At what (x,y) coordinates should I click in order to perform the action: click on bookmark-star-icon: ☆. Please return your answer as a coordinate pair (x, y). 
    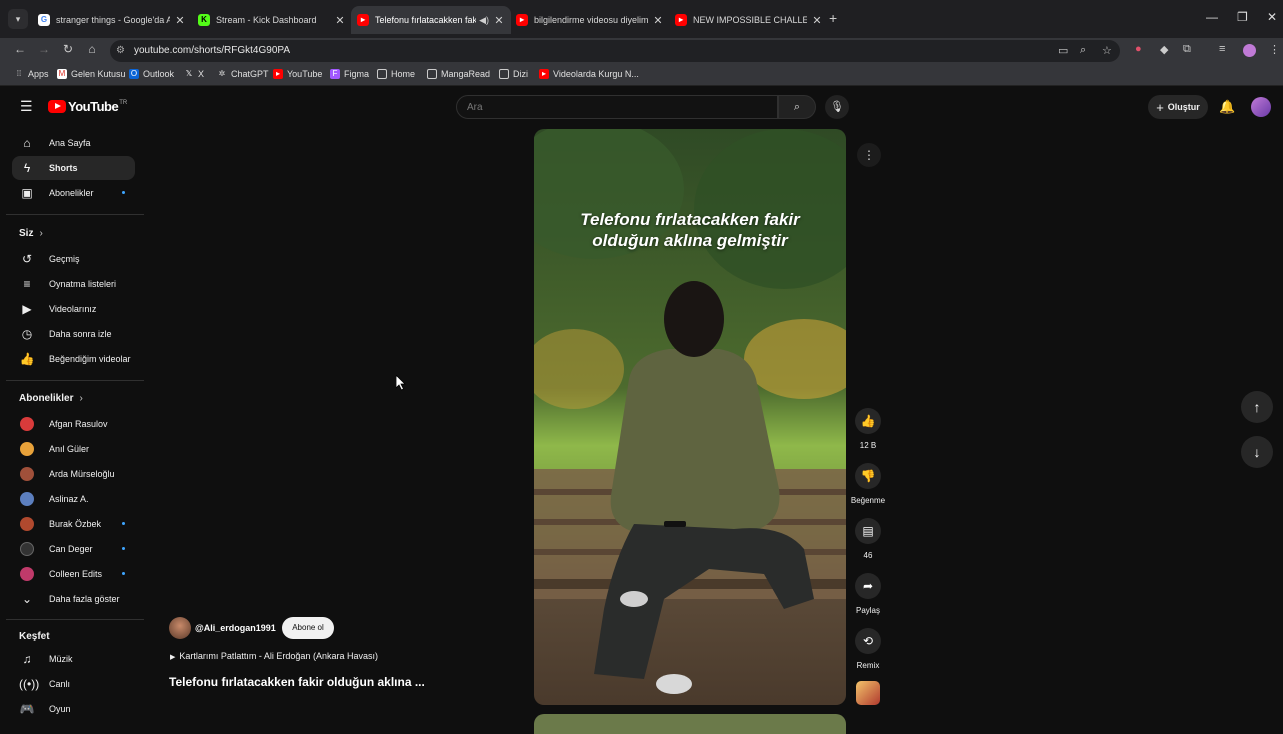
    Looking at the image, I should click on (1107, 50).